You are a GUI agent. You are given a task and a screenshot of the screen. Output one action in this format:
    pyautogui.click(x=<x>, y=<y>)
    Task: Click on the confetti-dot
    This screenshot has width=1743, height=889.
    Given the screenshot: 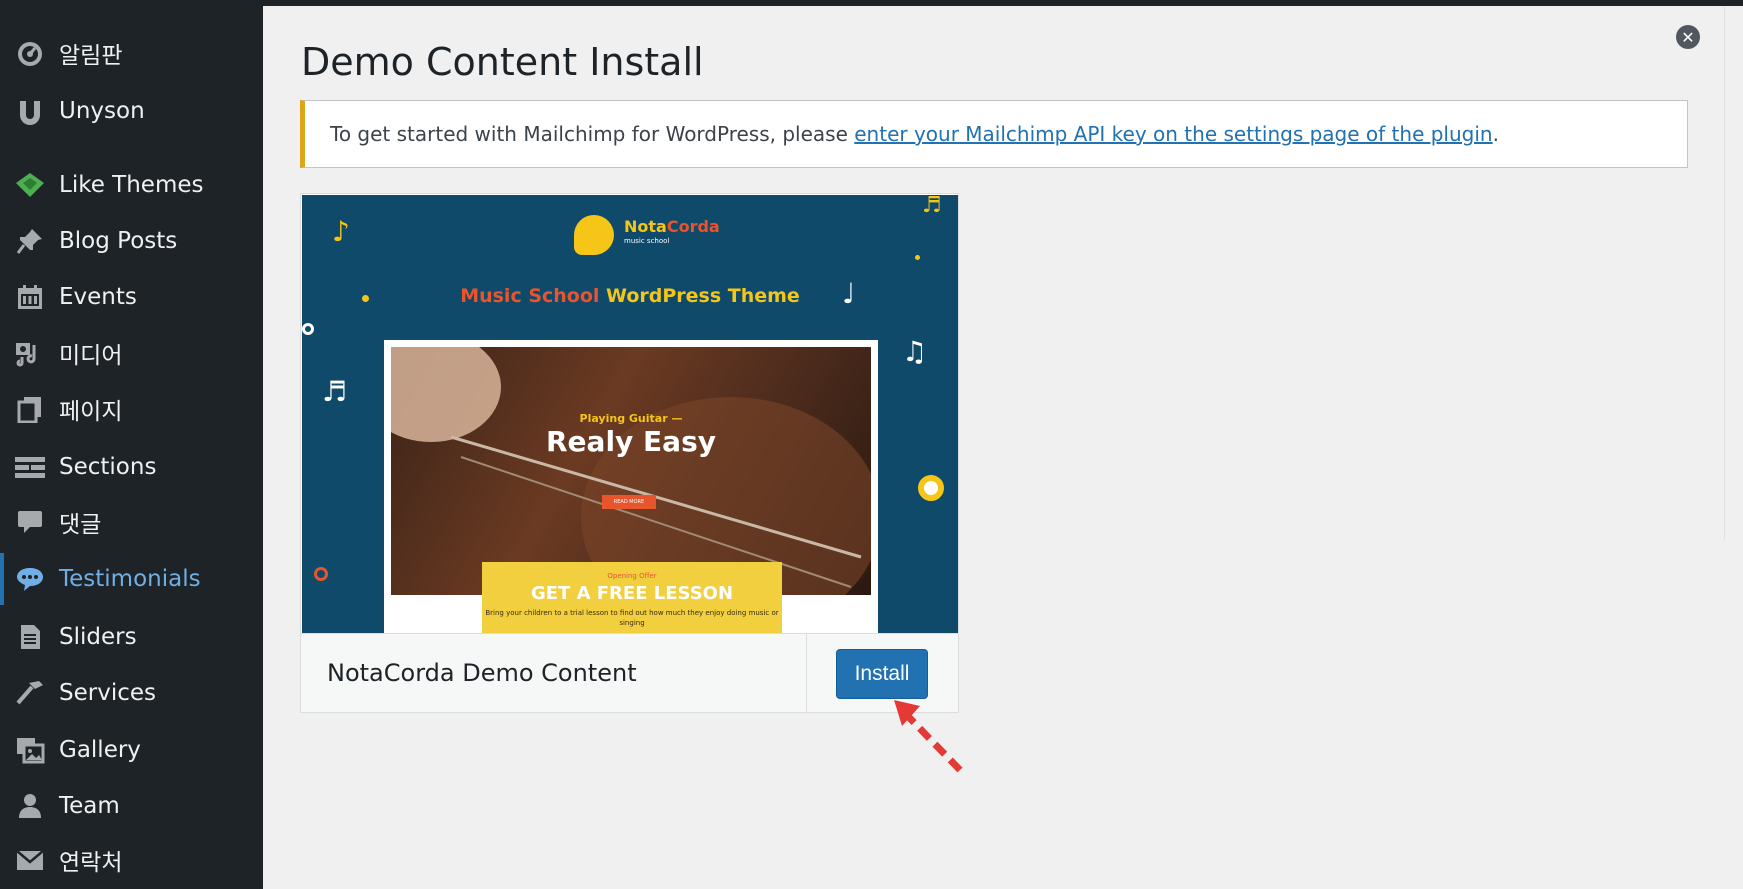 What is the action you would take?
    pyautogui.click(x=917, y=257)
    